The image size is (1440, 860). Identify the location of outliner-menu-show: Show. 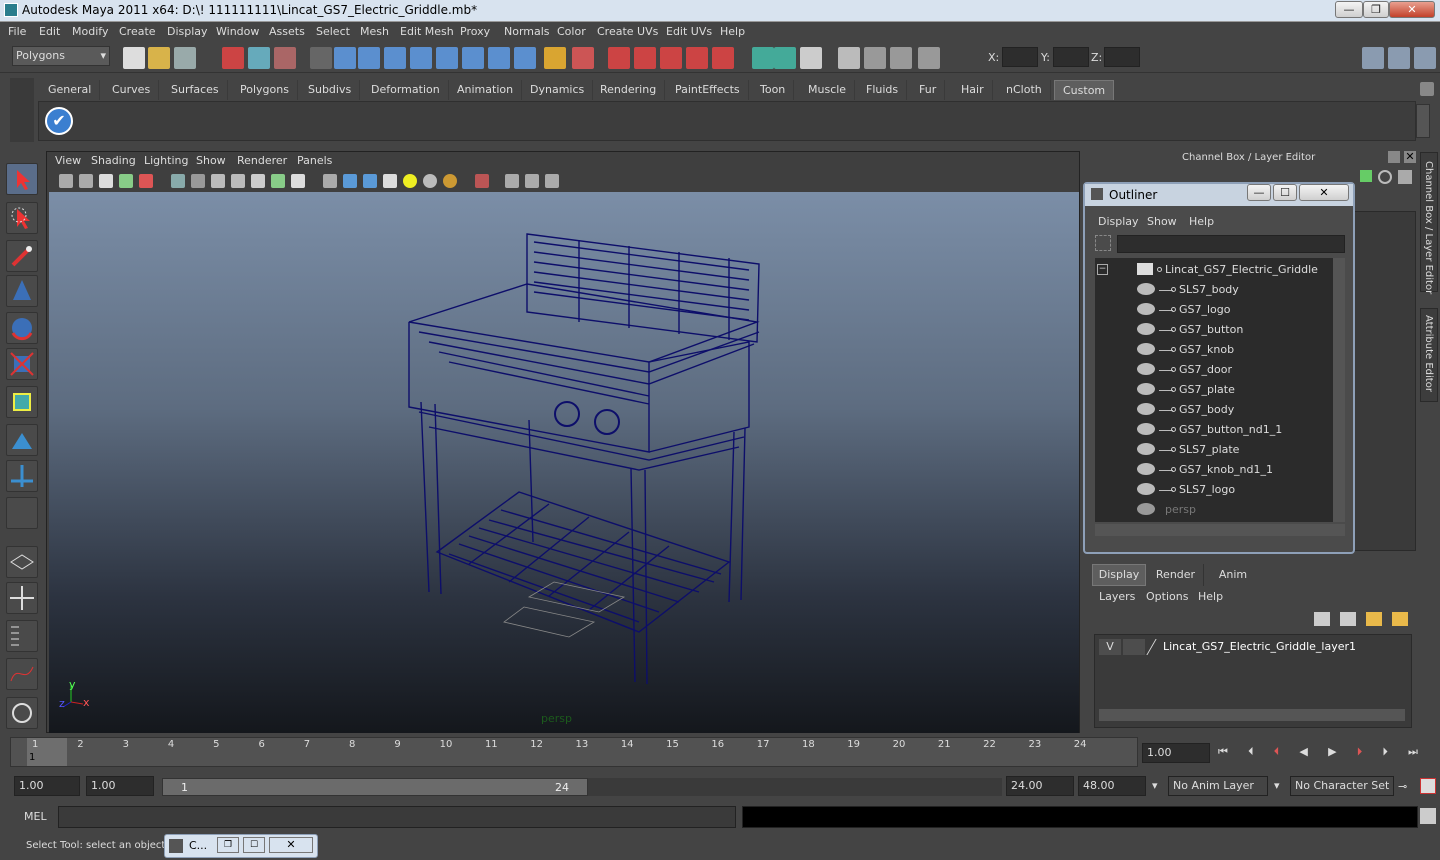
(1162, 221).